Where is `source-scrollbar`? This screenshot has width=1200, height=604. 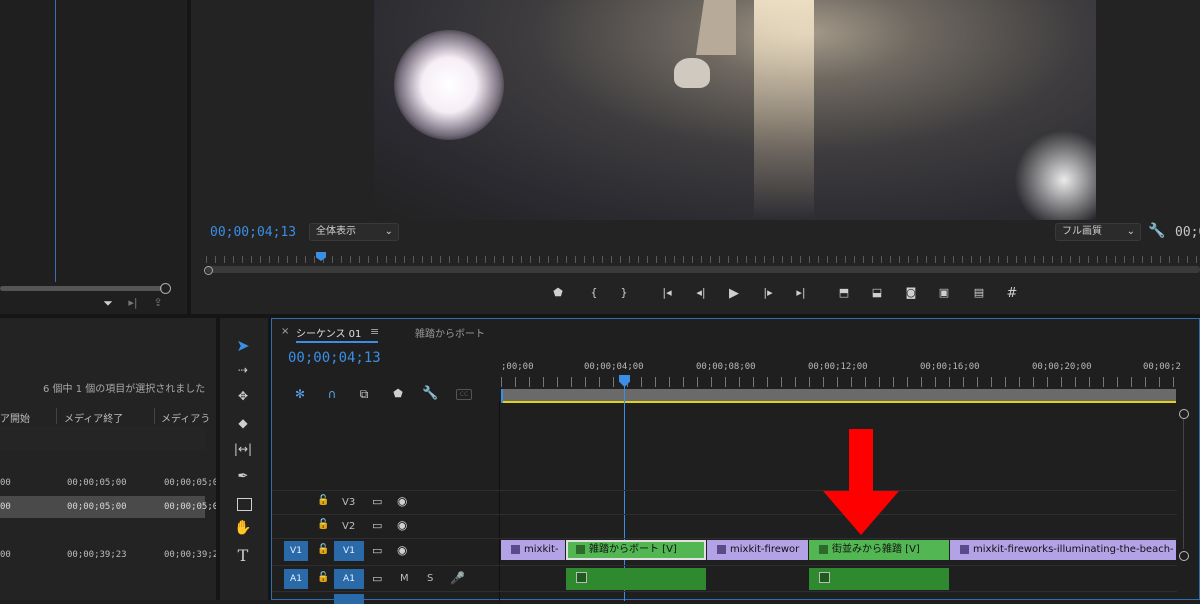
source-scrollbar is located at coordinates (81, 288).